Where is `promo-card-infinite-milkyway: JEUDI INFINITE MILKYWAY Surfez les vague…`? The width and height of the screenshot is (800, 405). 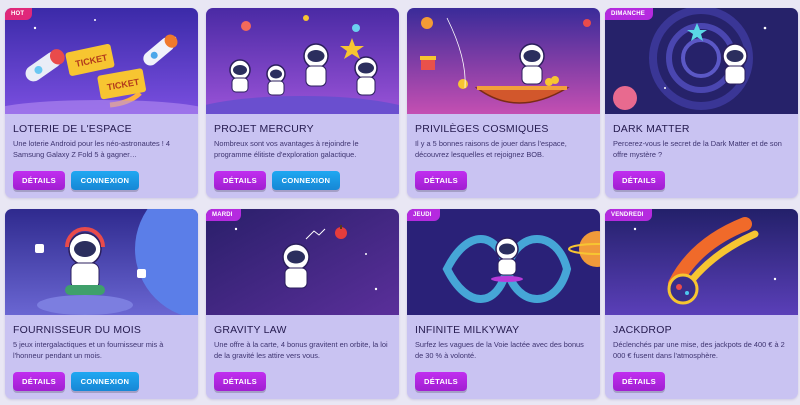
promo-card-infinite-milkyway: JEUDI INFINITE MILKYWAY Surfez les vague… is located at coordinates (503, 304).